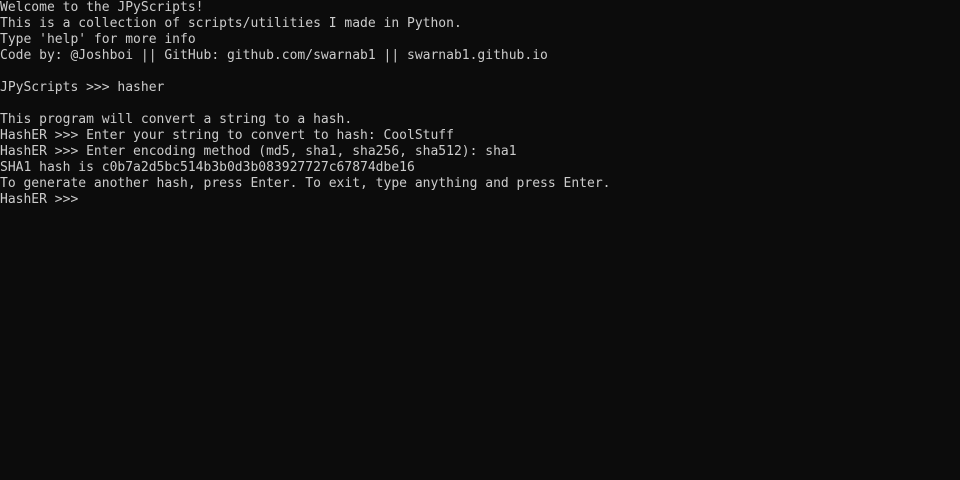 Image resolution: width=960 pixels, height=480 pixels. Describe the element at coordinates (82, 87) in the screenshot. I see `command-line-hasher: JPyScripts >>> hasher` at that location.